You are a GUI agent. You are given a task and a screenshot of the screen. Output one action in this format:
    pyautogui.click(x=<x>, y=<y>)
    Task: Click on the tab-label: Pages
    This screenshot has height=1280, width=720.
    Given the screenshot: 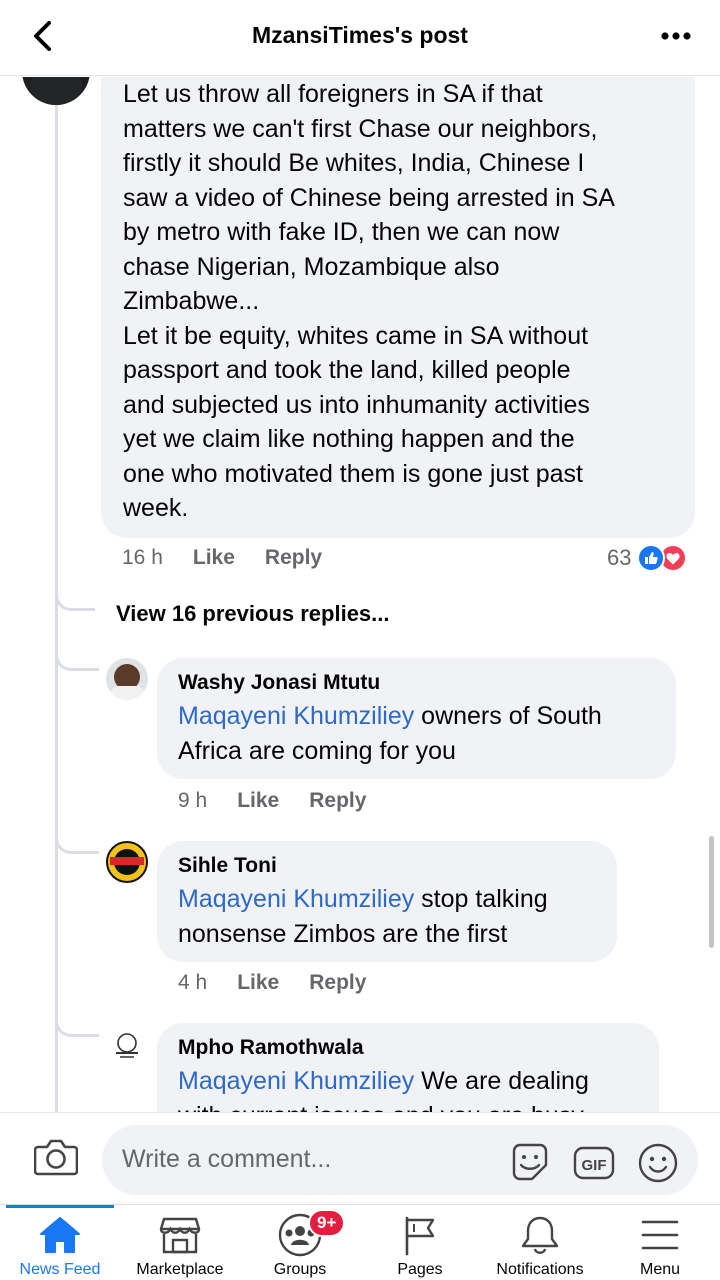 What is the action you would take?
    pyautogui.click(x=420, y=1269)
    